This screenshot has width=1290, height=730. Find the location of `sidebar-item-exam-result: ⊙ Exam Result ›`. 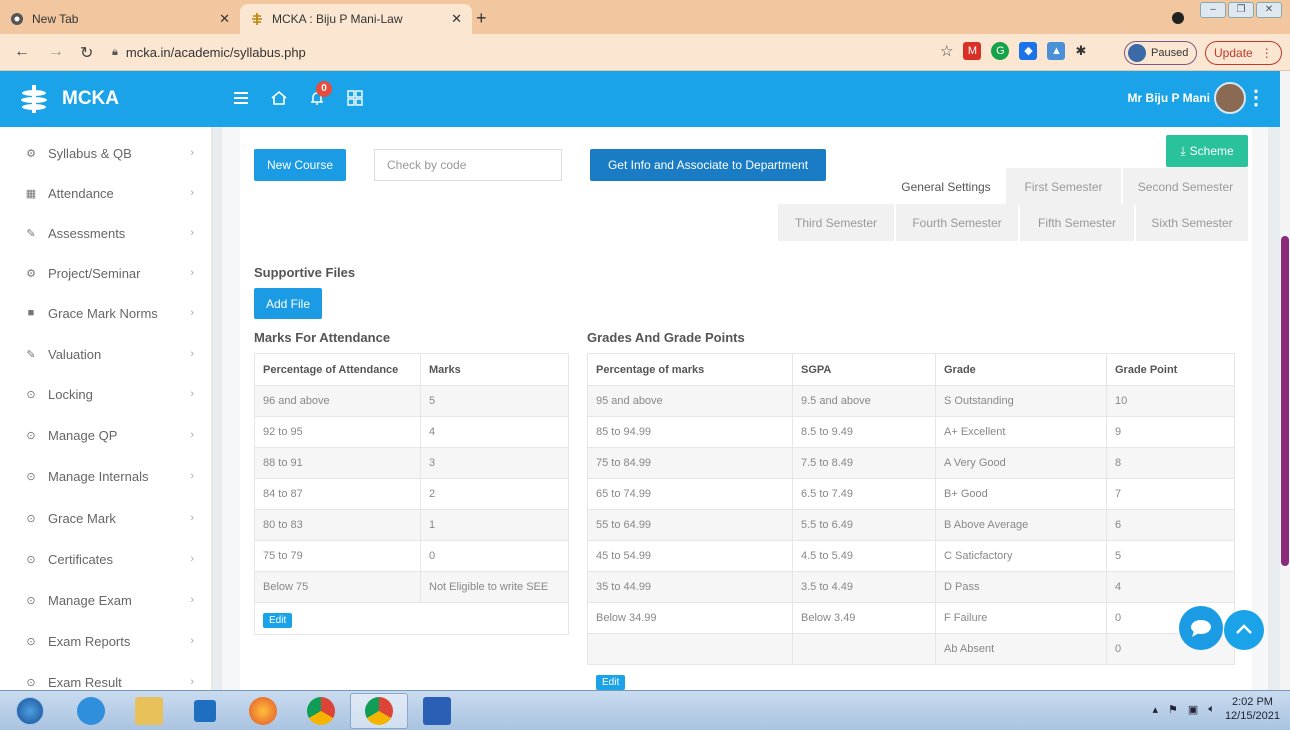

sidebar-item-exam-result: ⊙ Exam Result › is located at coordinates (105, 676).